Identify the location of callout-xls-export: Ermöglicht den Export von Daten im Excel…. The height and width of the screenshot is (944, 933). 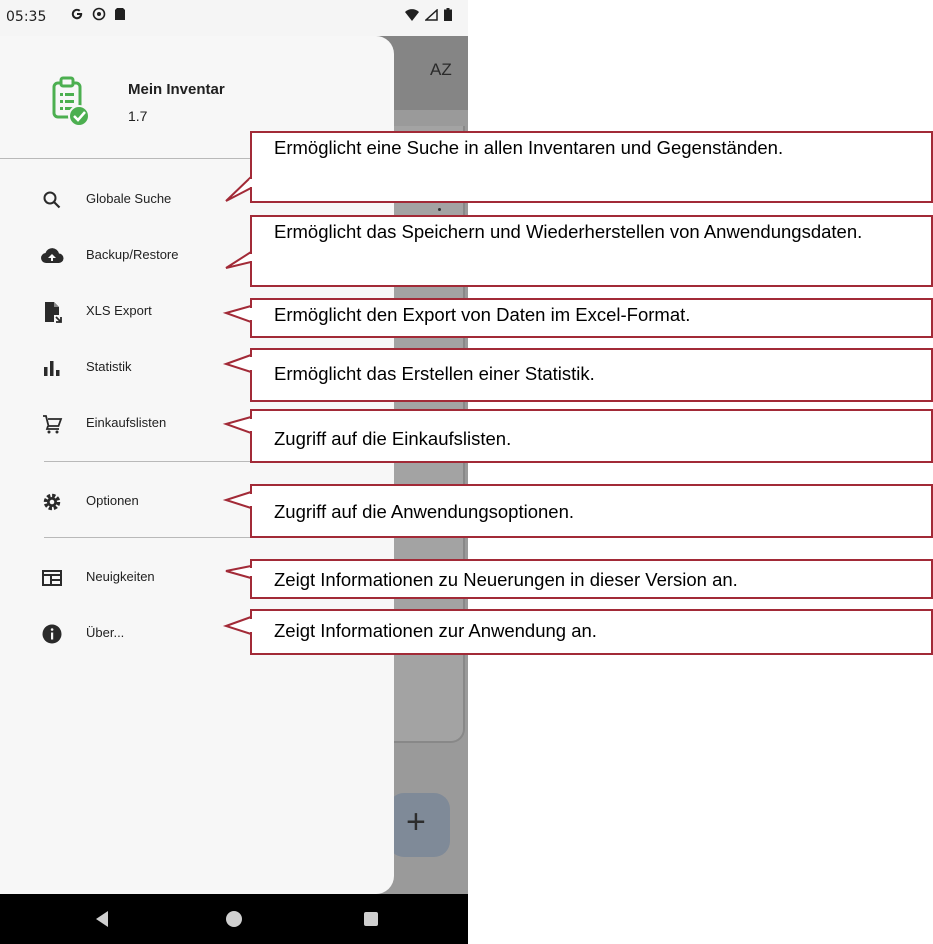
(591, 318).